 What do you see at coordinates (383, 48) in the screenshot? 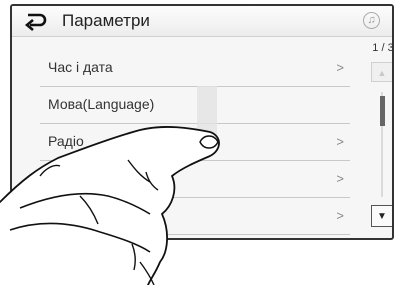
I see `page-indicator: 1 / 3` at bounding box center [383, 48].